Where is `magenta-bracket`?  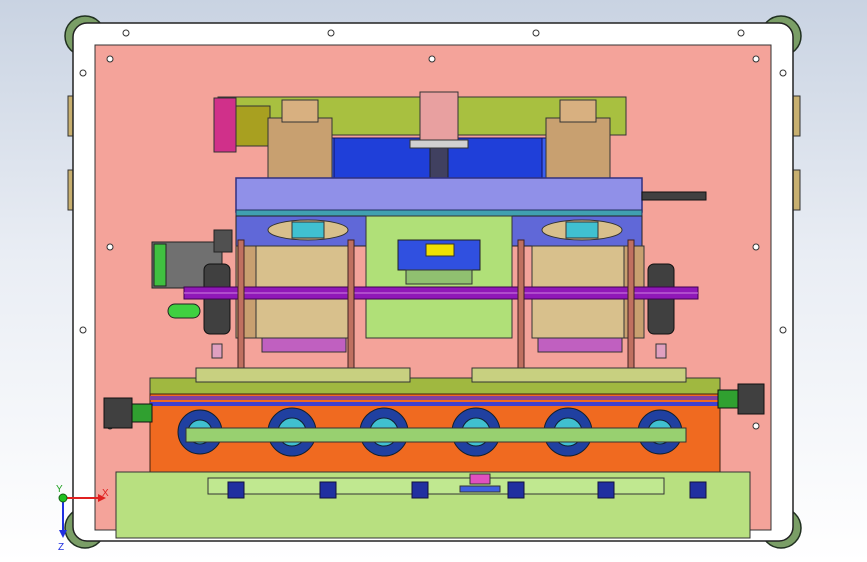 magenta-bracket is located at coordinates (225, 125).